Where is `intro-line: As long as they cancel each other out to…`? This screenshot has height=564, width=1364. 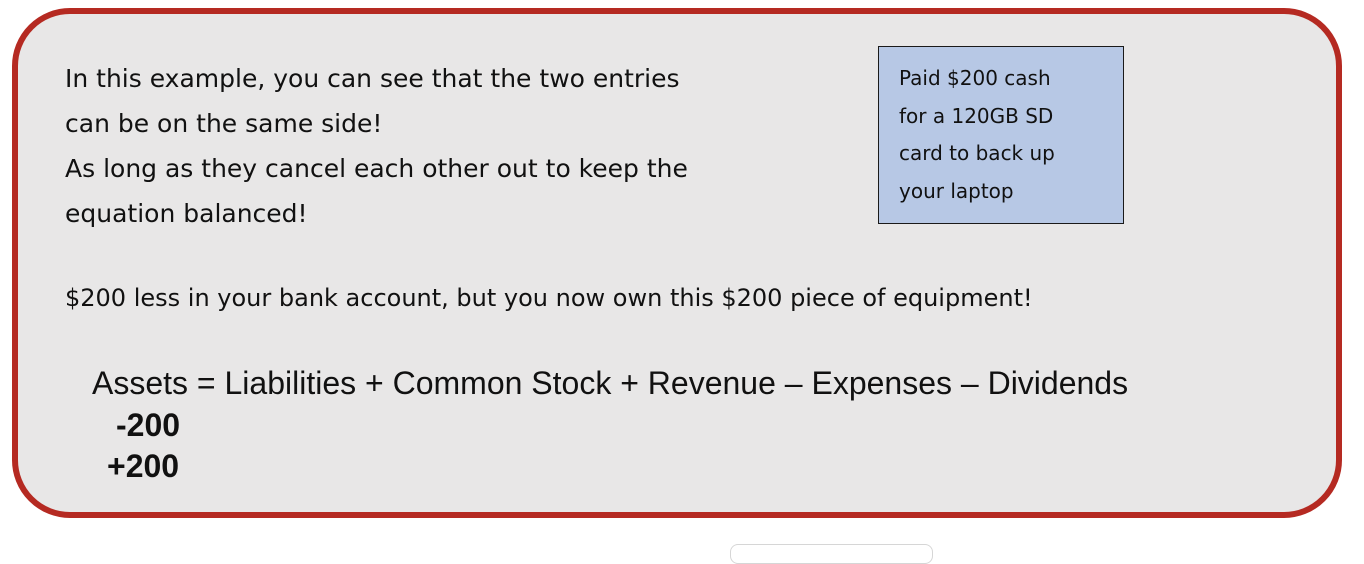 intro-line: As long as they cancel each other out to… is located at coordinates (376, 168).